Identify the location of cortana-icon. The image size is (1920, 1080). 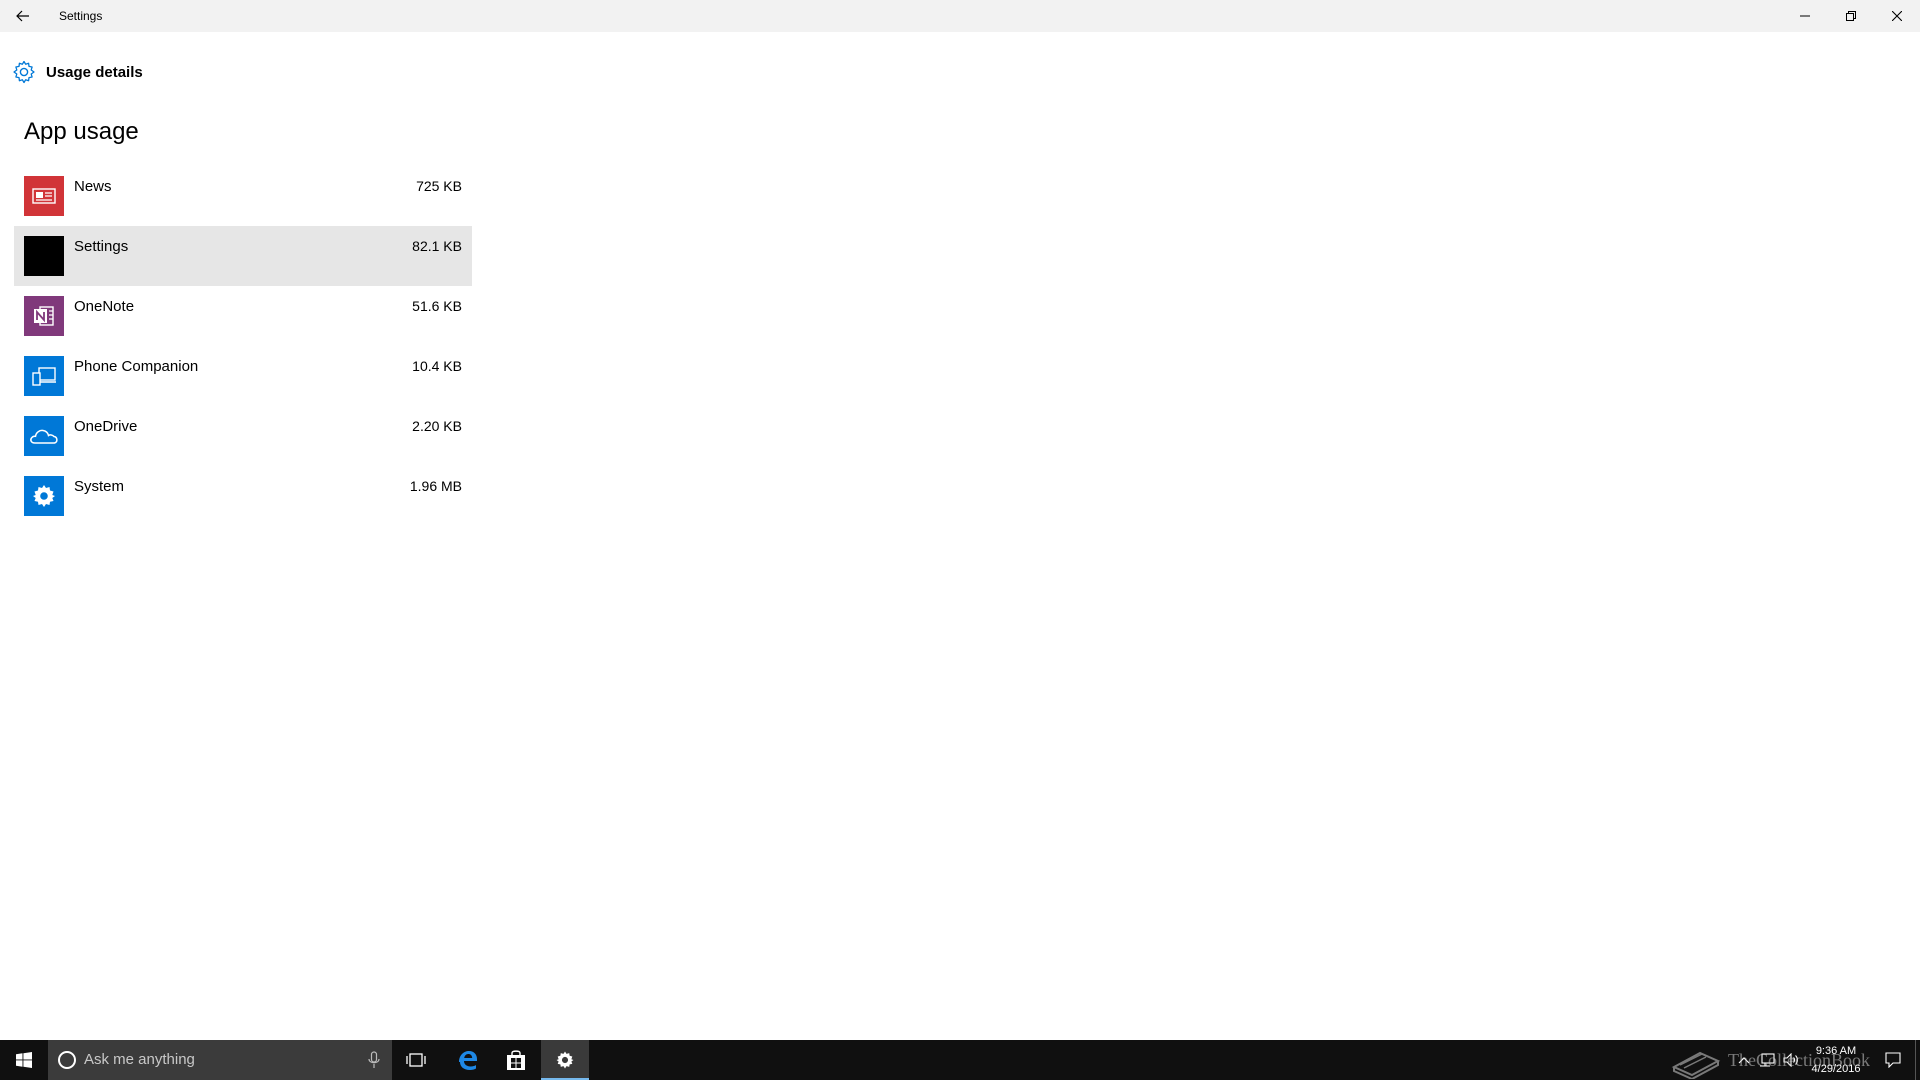
(67, 1060).